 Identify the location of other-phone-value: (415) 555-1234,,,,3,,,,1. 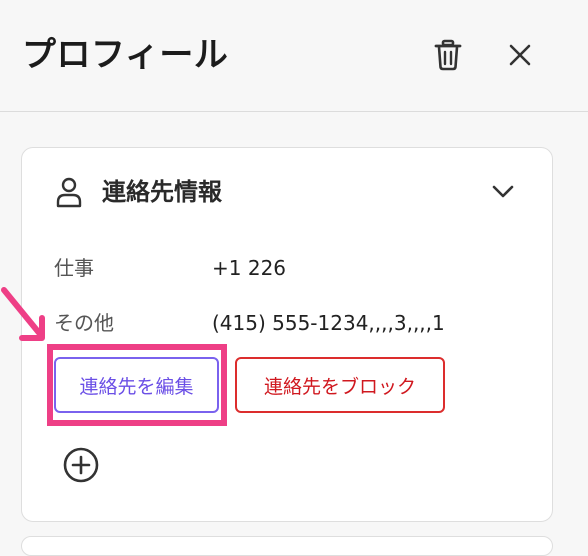
(328, 323).